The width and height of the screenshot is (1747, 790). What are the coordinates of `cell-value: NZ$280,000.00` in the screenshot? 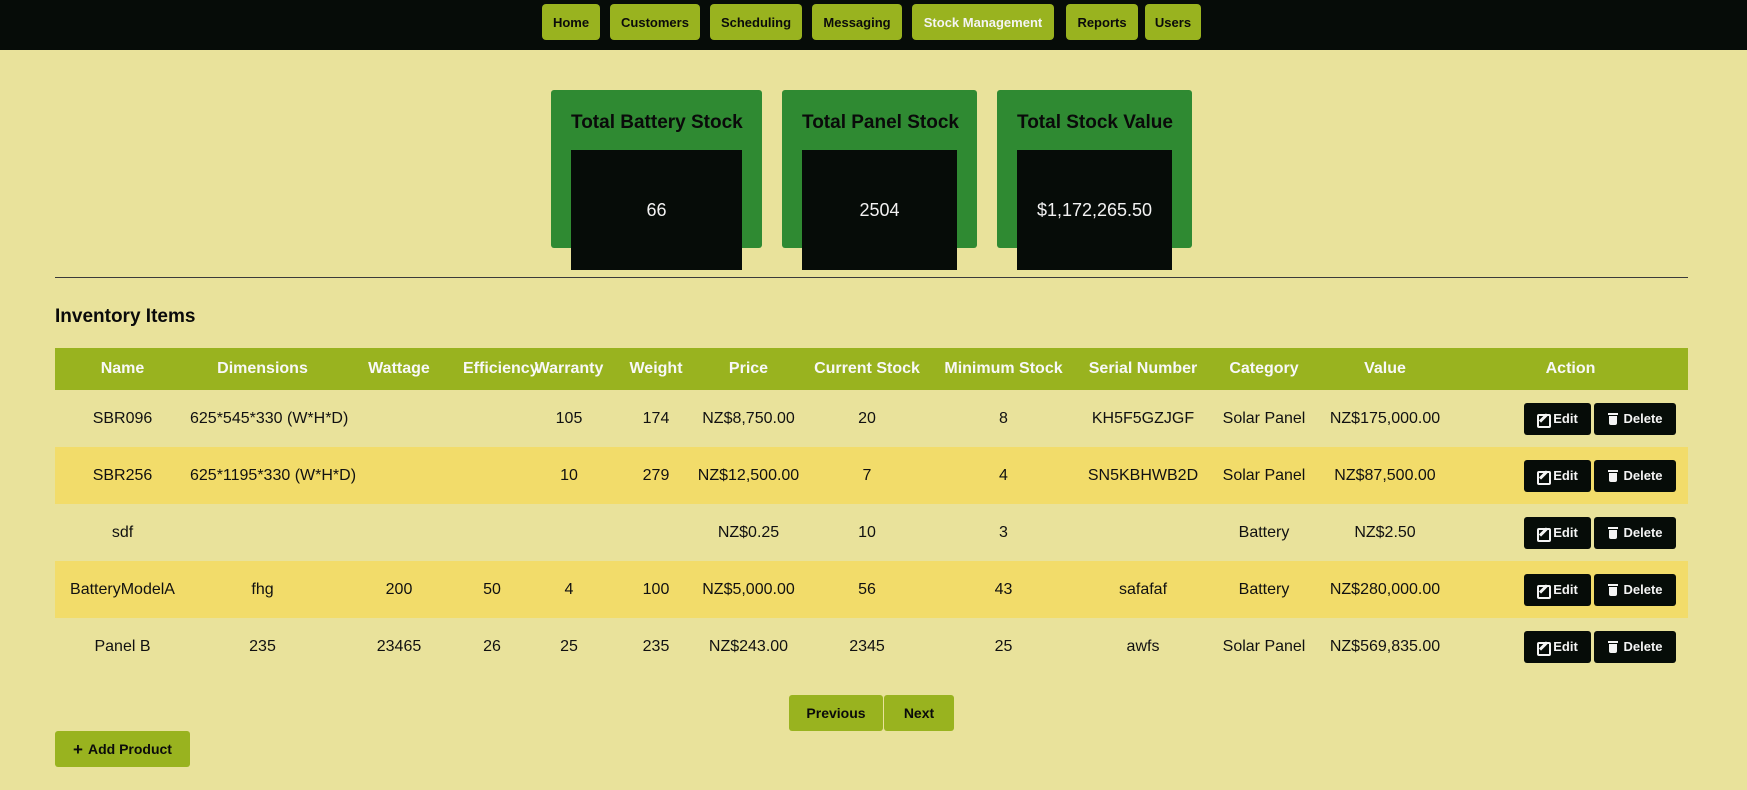 It's located at (1385, 589).